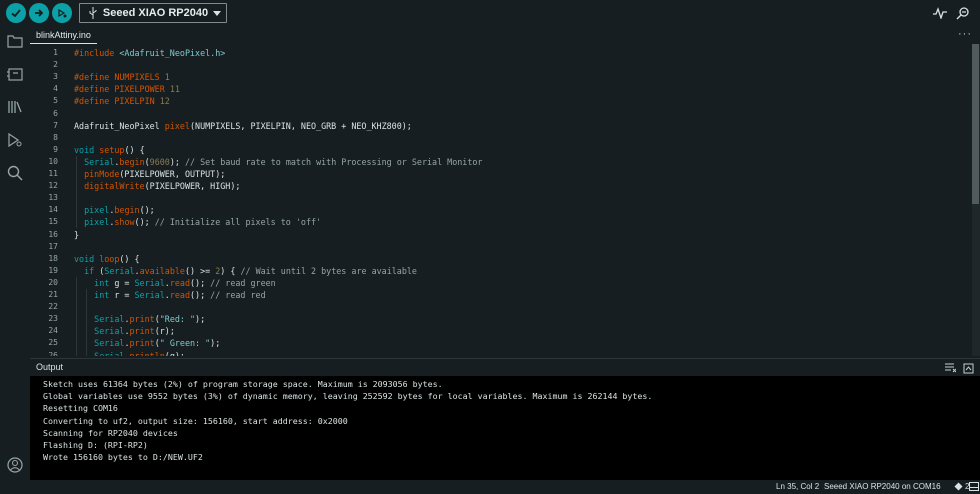 The image size is (980, 494). Describe the element at coordinates (174, 353) in the screenshot. I see `code-token: (g);` at that location.